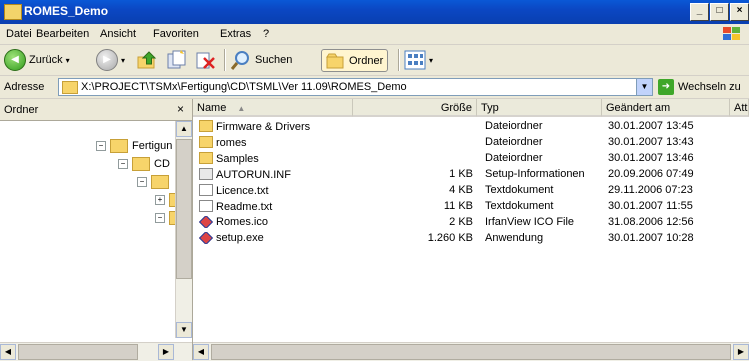  Describe the element at coordinates (180, 109) in the screenshot. I see `folder-pane-close-button: ×` at that location.